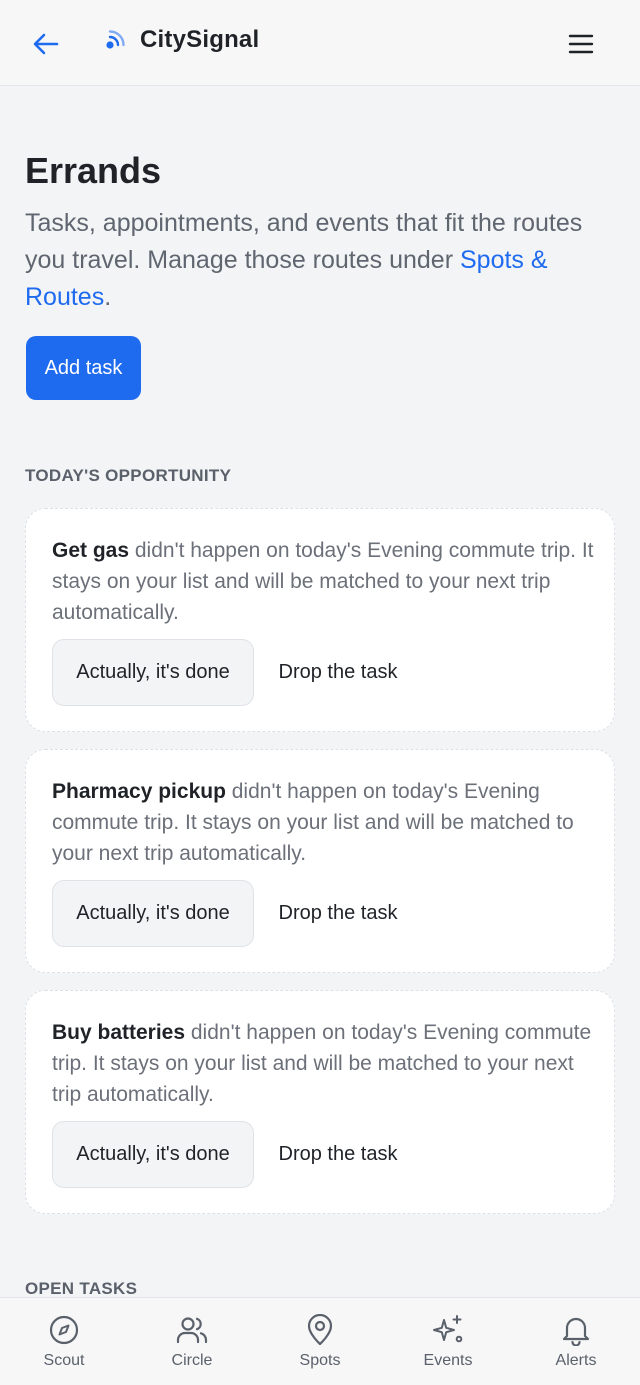 This screenshot has width=640, height=1385. I want to click on nav-item-alerts: Alerts, so click(576, 1341).